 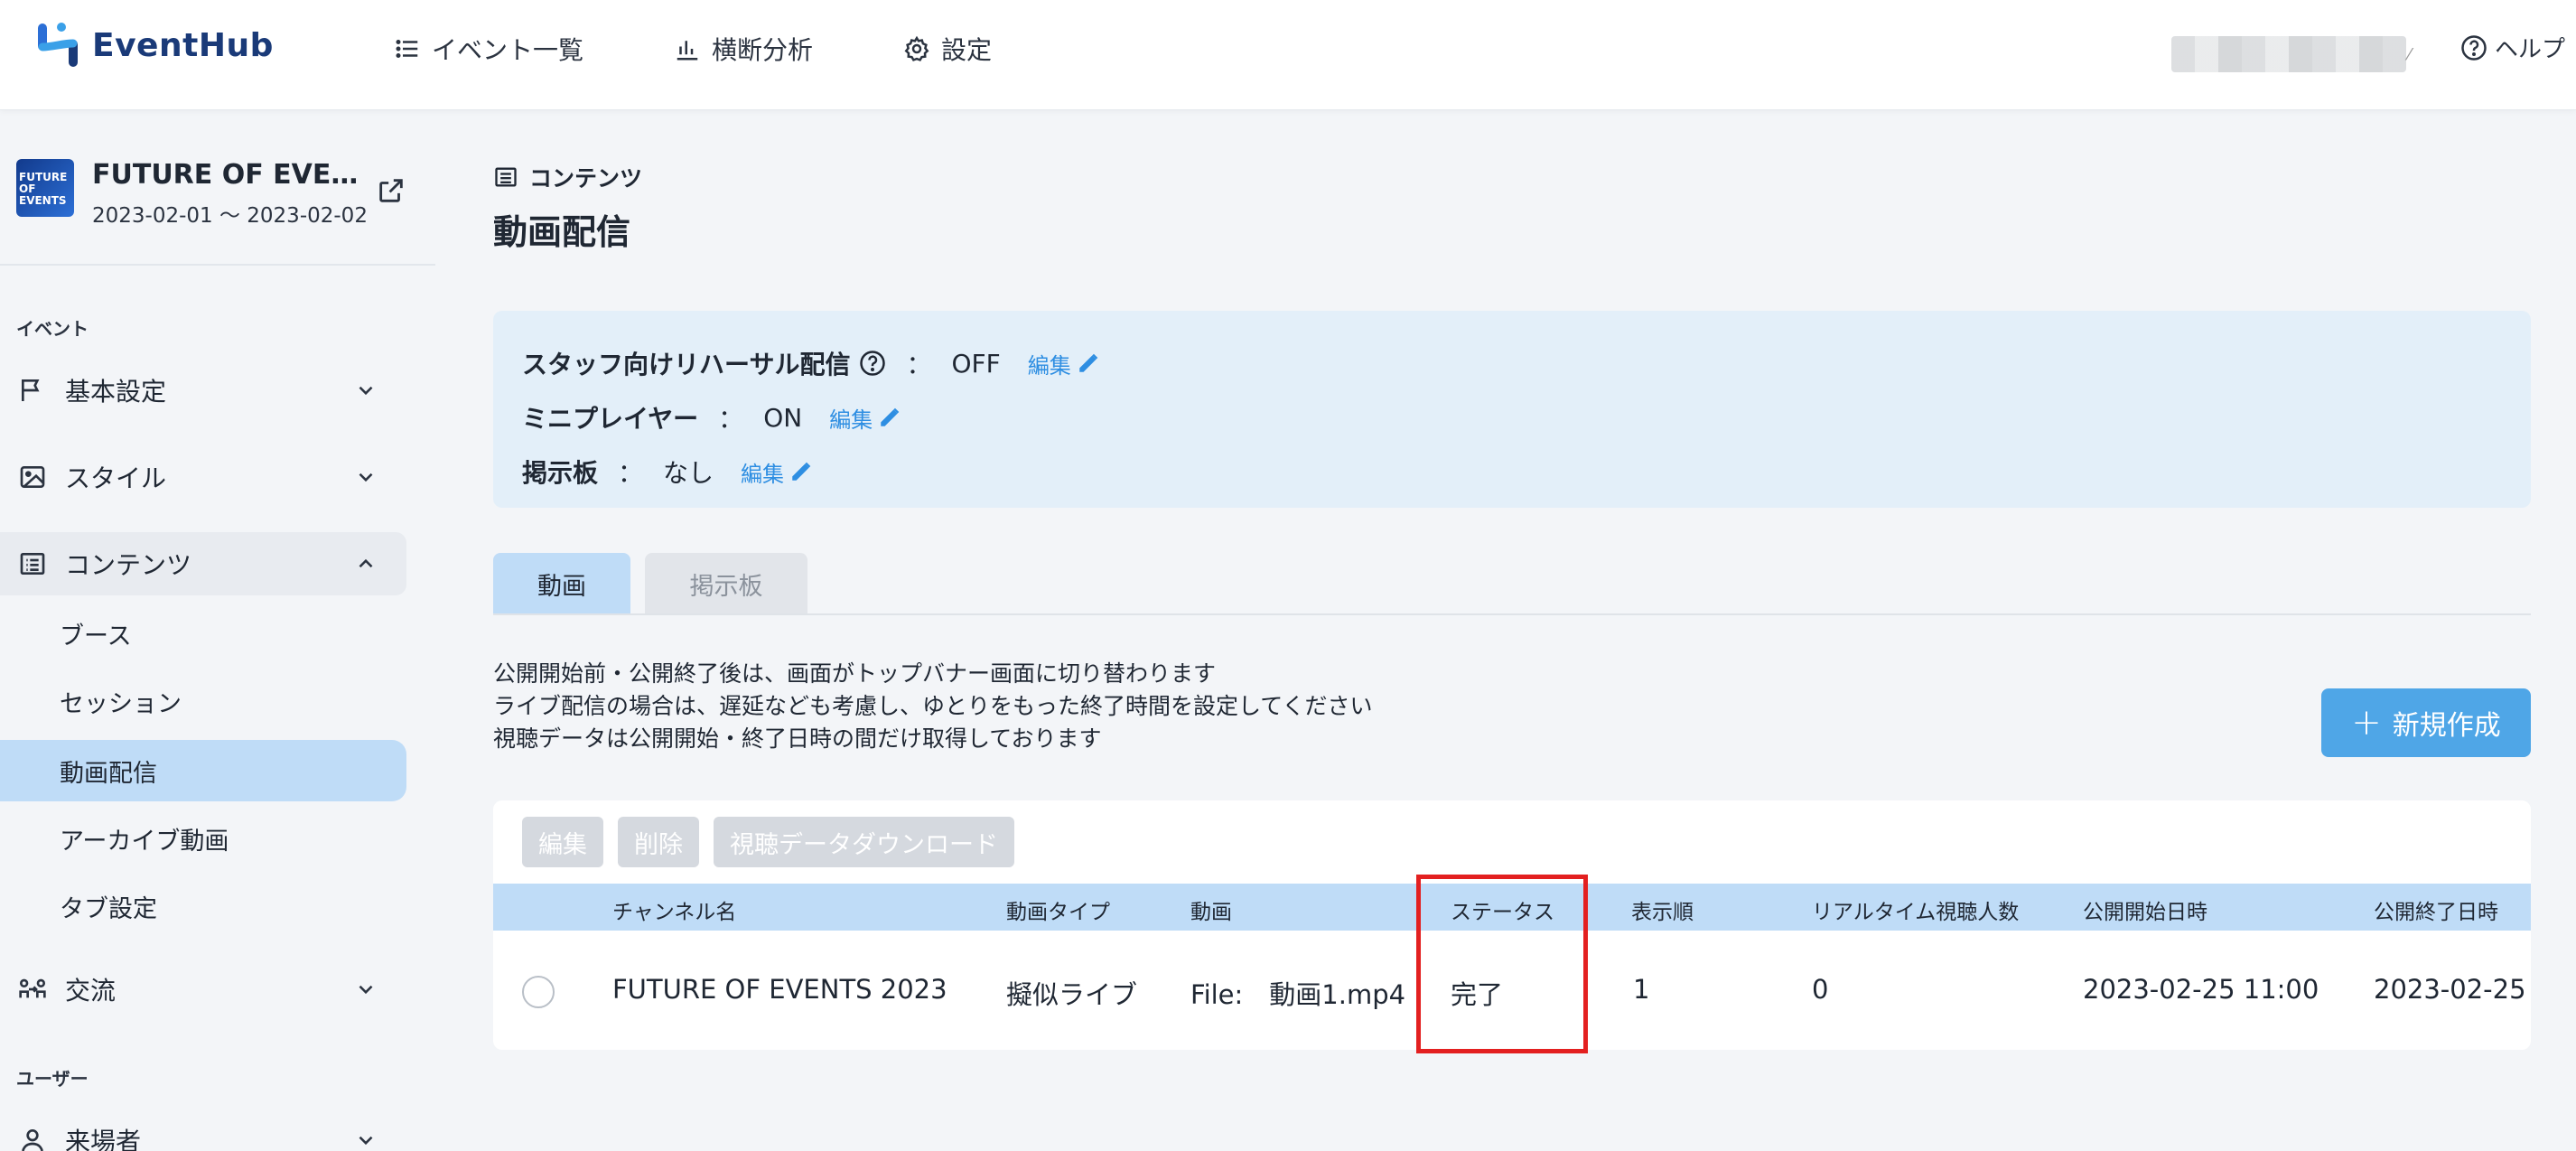 I want to click on setting-row-board: 掲示板 ： なし 編集, so click(x=1512, y=471).